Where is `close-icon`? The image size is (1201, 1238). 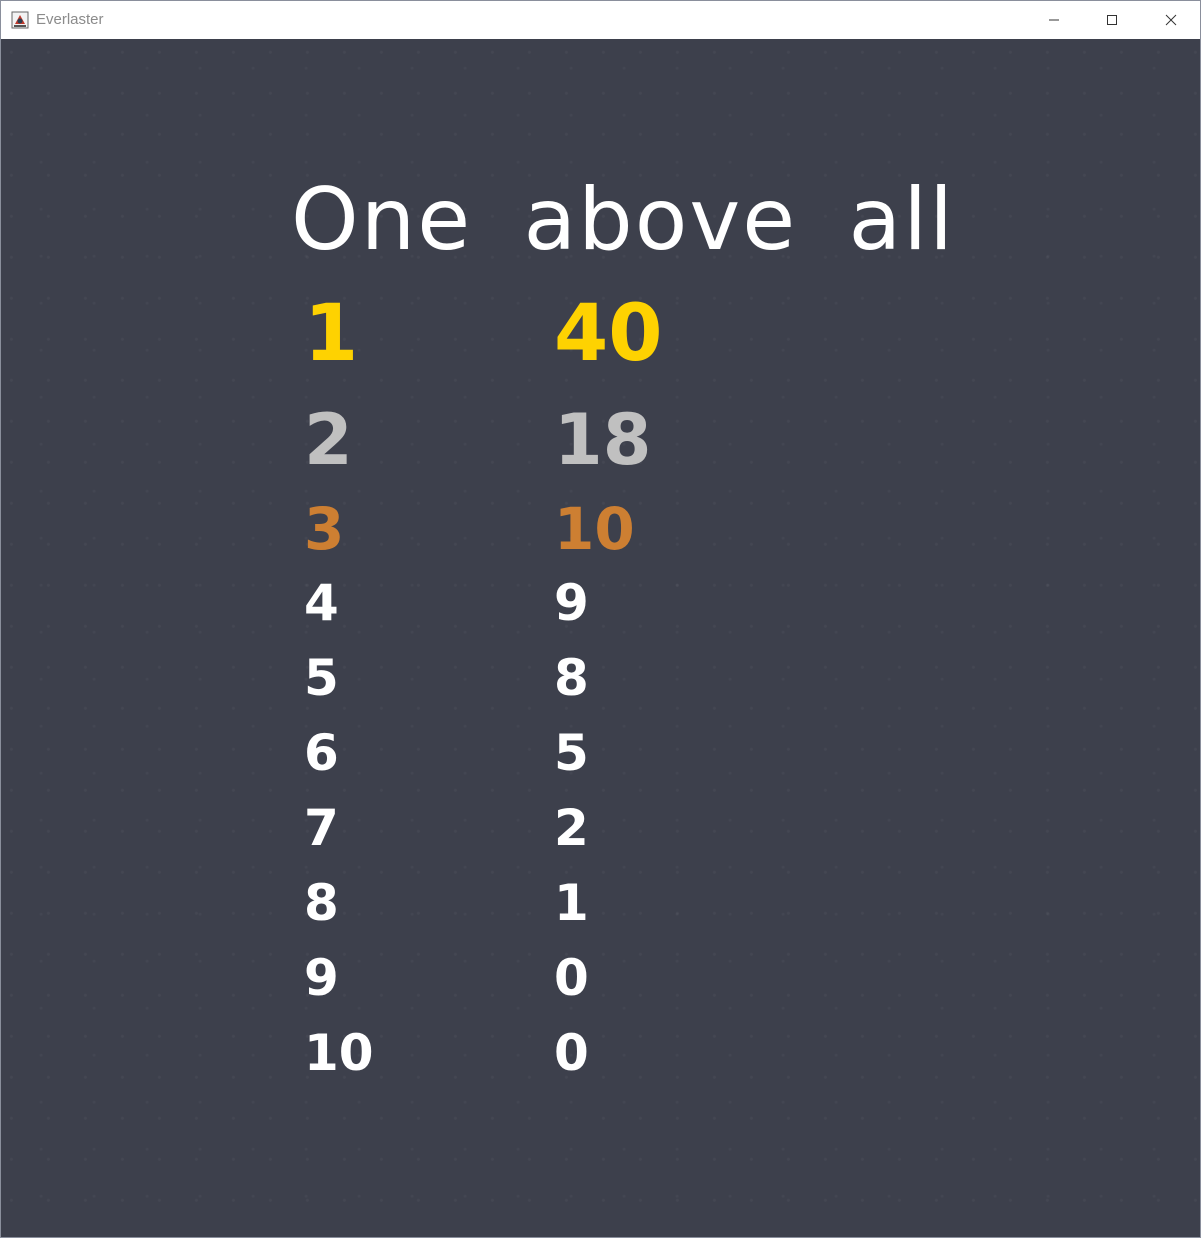
close-icon is located at coordinates (1171, 20).